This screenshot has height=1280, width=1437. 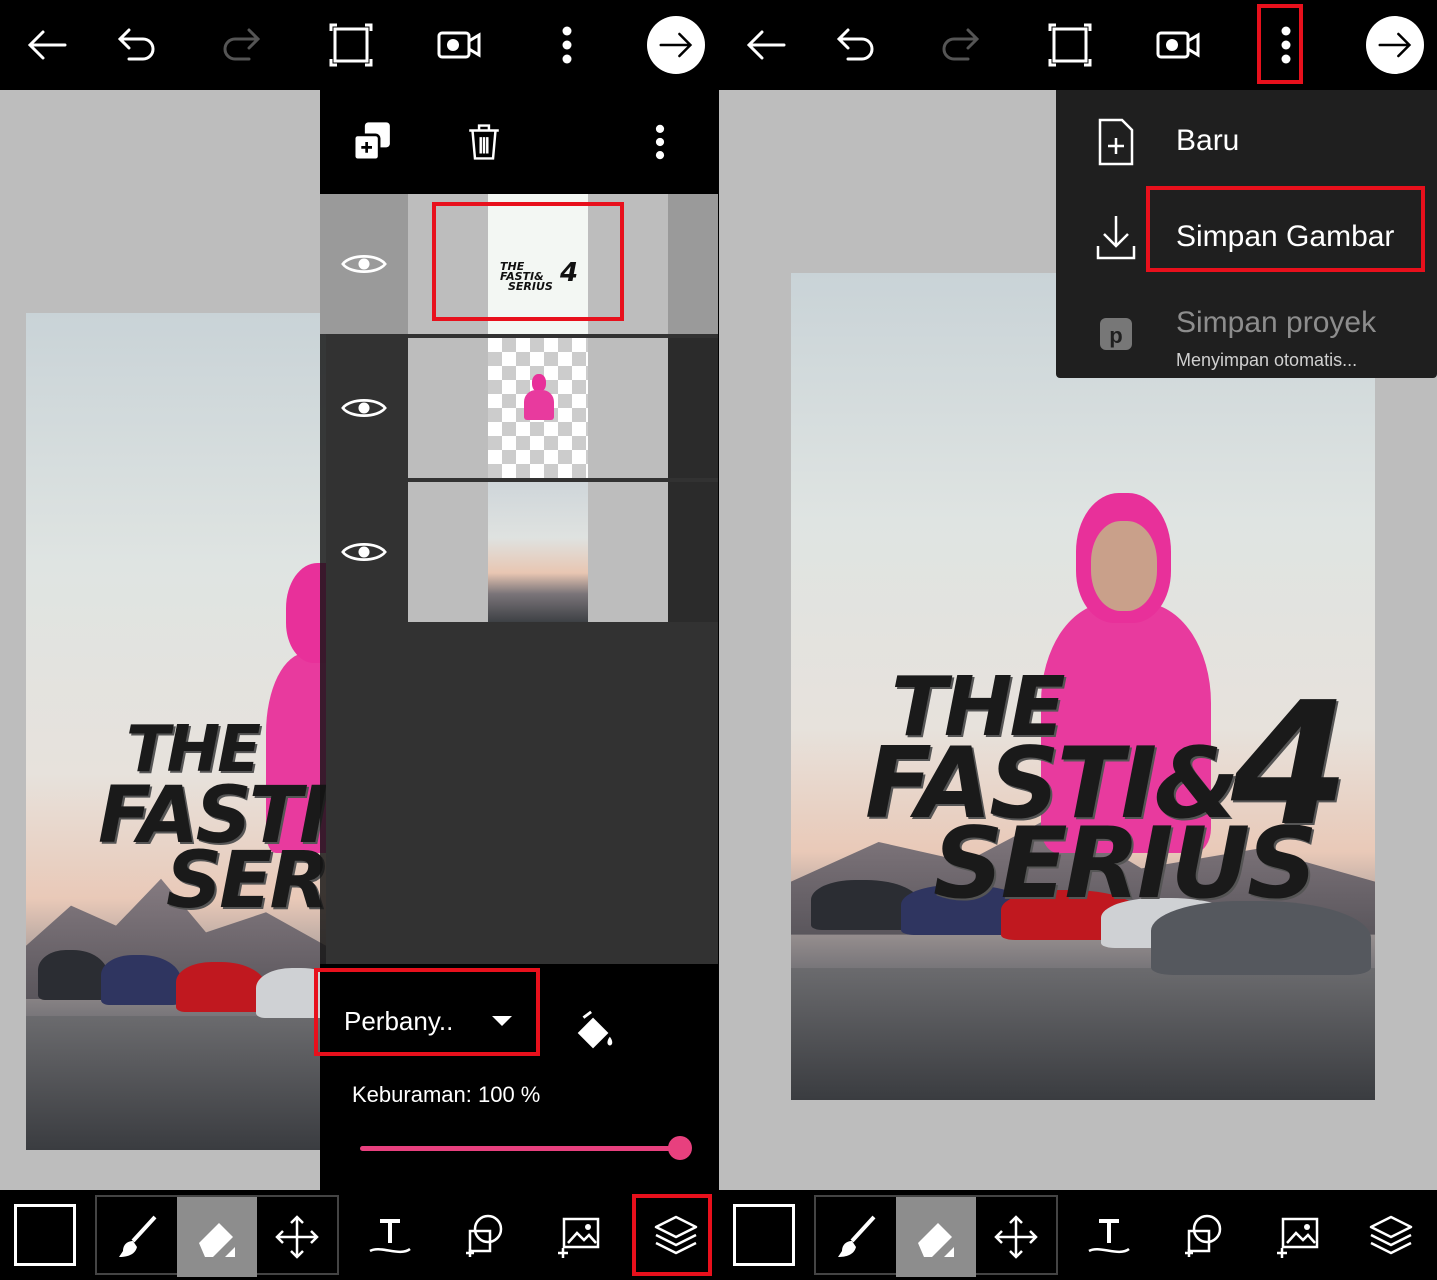 I want to click on delete-layer-button, so click(x=484, y=142).